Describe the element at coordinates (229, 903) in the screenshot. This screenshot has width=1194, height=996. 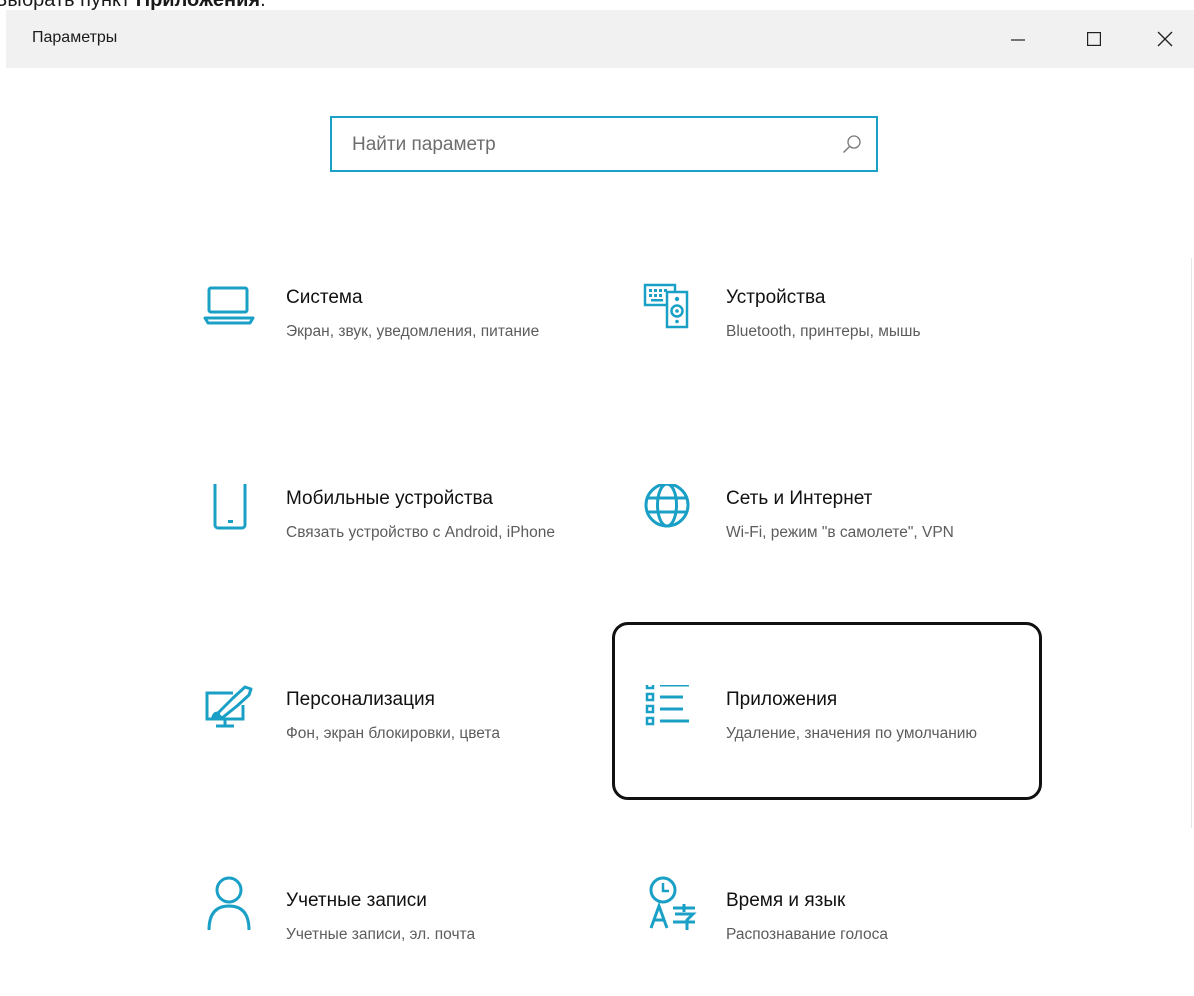
I see `person-icon` at that location.